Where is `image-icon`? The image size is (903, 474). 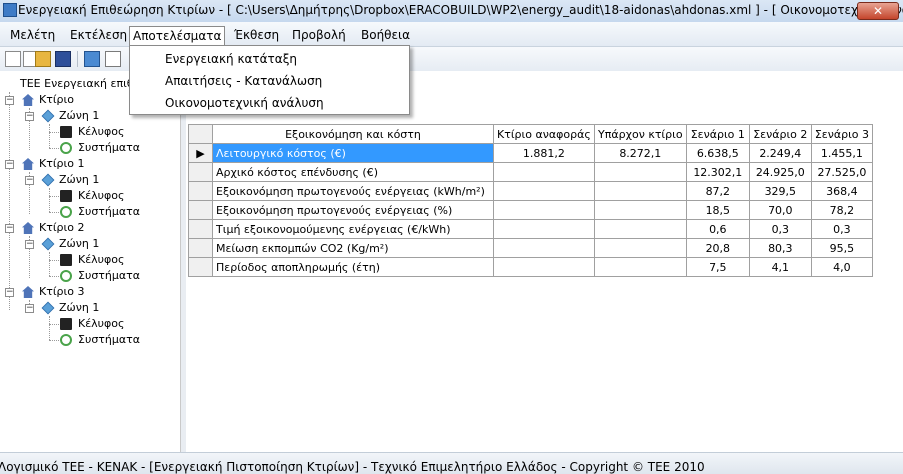
image-icon is located at coordinates (92, 59).